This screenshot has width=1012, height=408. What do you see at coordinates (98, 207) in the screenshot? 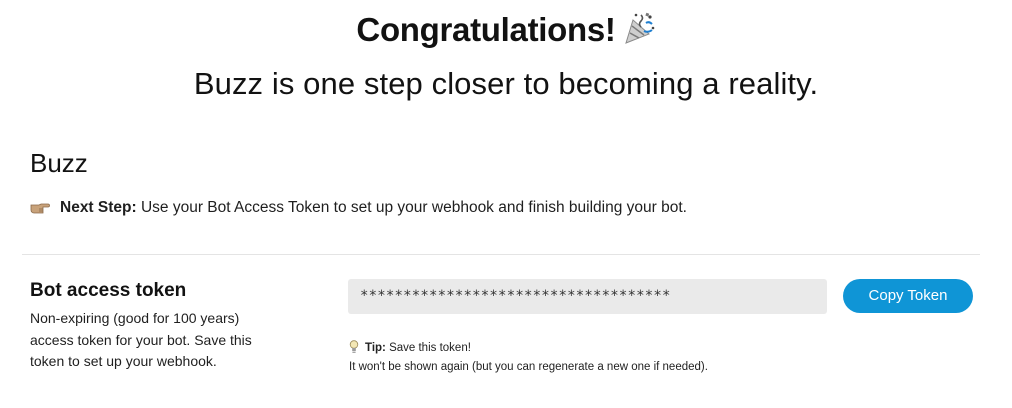
I see `next-step-label: Next Step:` at bounding box center [98, 207].